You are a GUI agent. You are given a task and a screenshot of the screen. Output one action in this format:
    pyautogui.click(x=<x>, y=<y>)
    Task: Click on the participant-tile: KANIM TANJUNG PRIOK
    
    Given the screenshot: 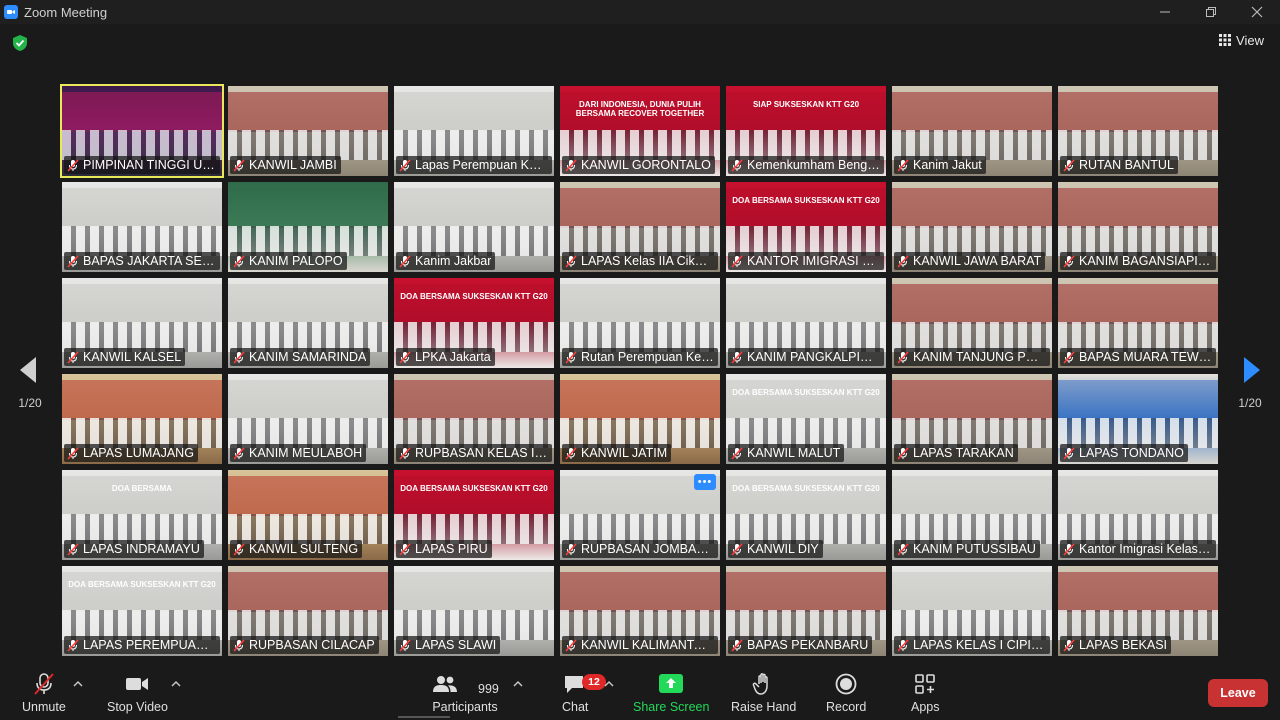 What is the action you would take?
    pyautogui.click(x=972, y=323)
    